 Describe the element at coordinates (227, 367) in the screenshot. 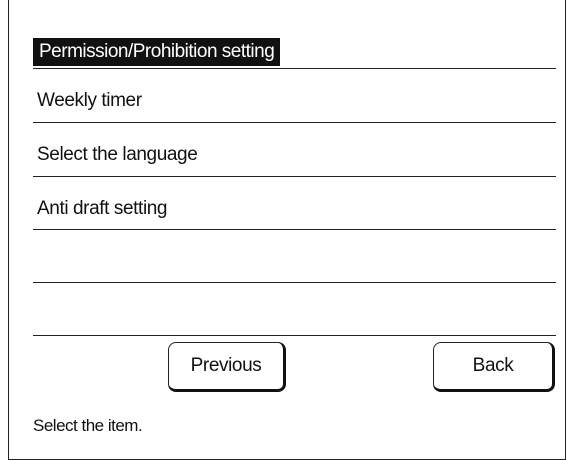

I see `previous-button: Previous` at that location.